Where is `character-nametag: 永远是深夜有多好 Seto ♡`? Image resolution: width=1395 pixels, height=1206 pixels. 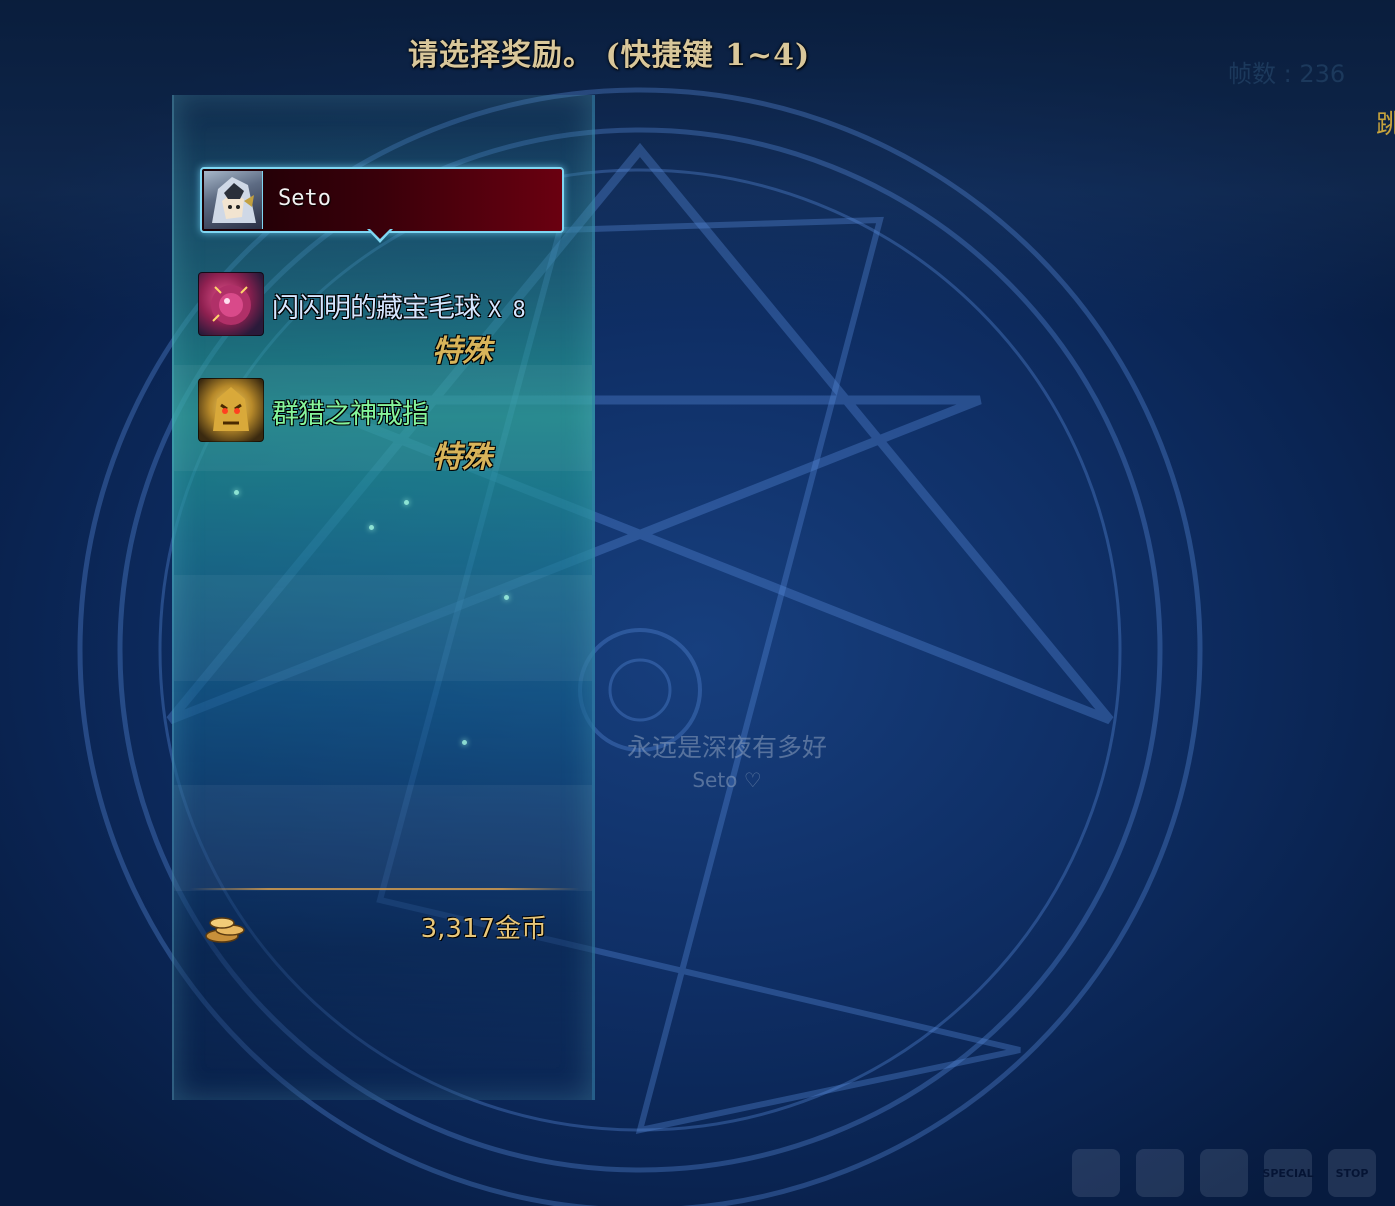
character-nametag: 永远是深夜有多好 Seto ♡ is located at coordinates (727, 760).